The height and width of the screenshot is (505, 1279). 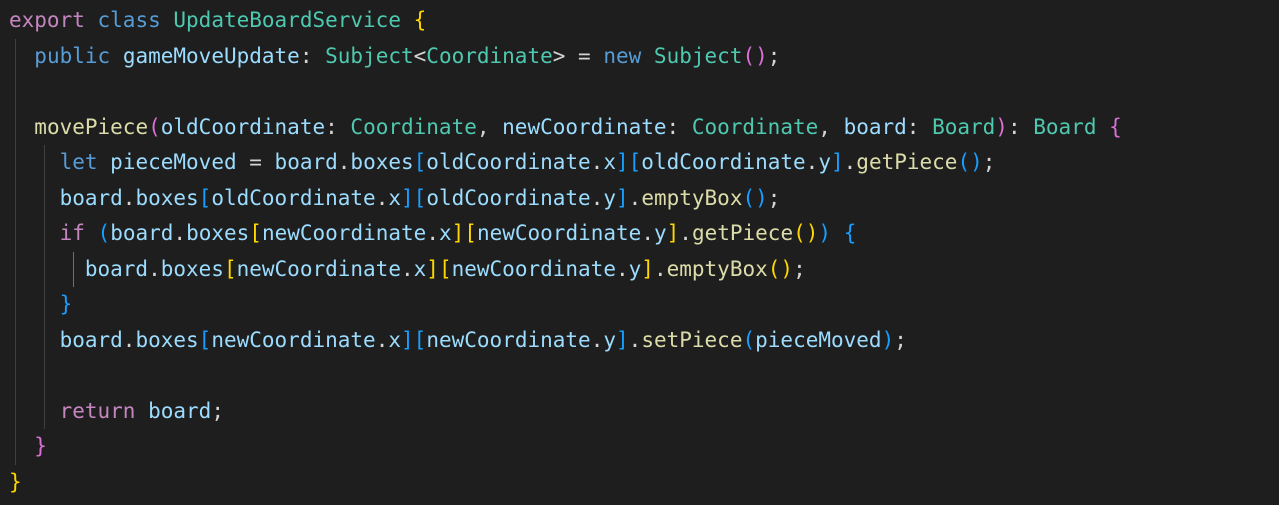 I want to click on code-token: oldCoordinate, so click(x=243, y=126).